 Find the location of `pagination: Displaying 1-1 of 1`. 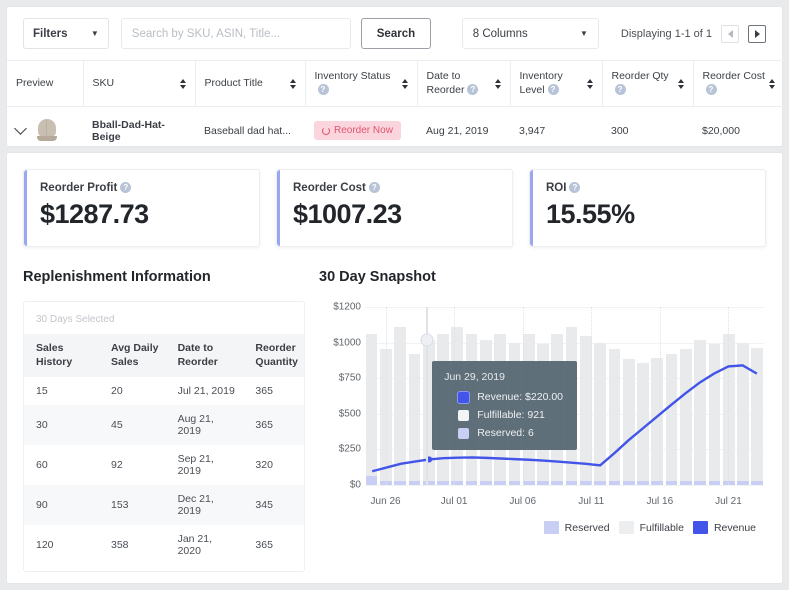

pagination: Displaying 1-1 of 1 is located at coordinates (693, 33).